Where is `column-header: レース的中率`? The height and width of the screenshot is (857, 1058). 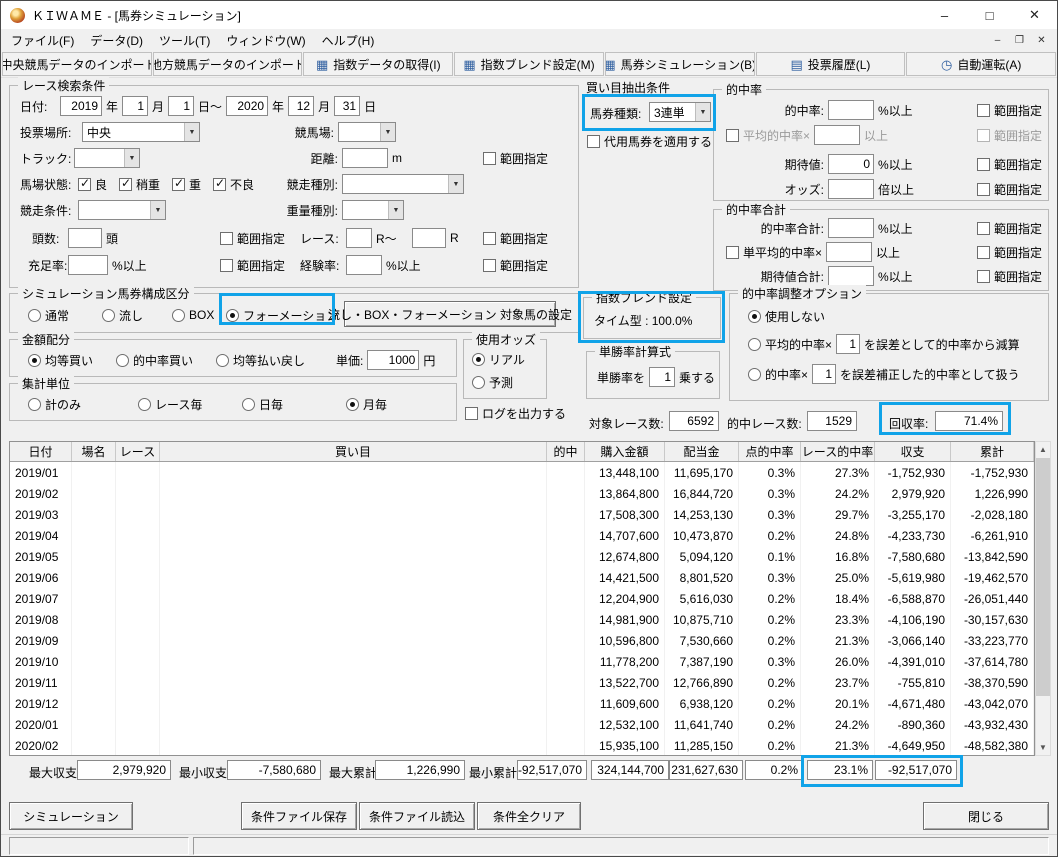 column-header: レース的中率 is located at coordinates (838, 451).